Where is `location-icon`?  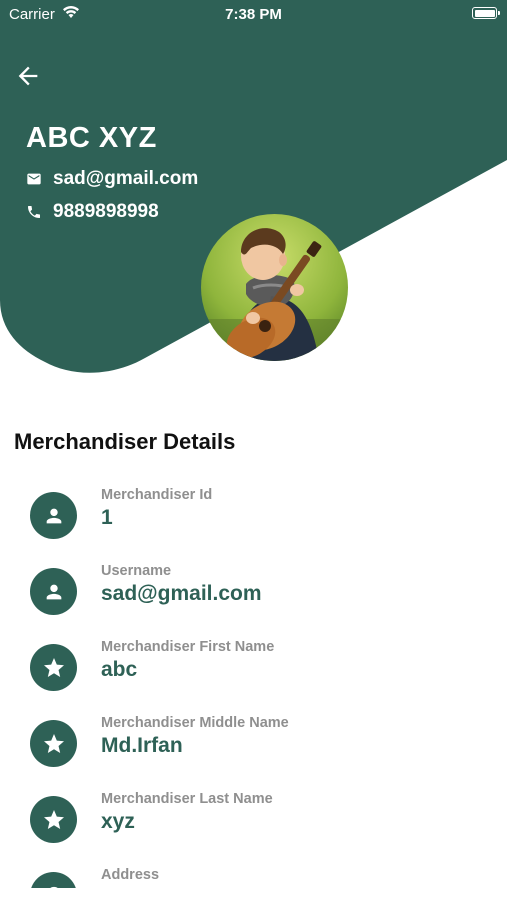
location-icon is located at coordinates (53, 880).